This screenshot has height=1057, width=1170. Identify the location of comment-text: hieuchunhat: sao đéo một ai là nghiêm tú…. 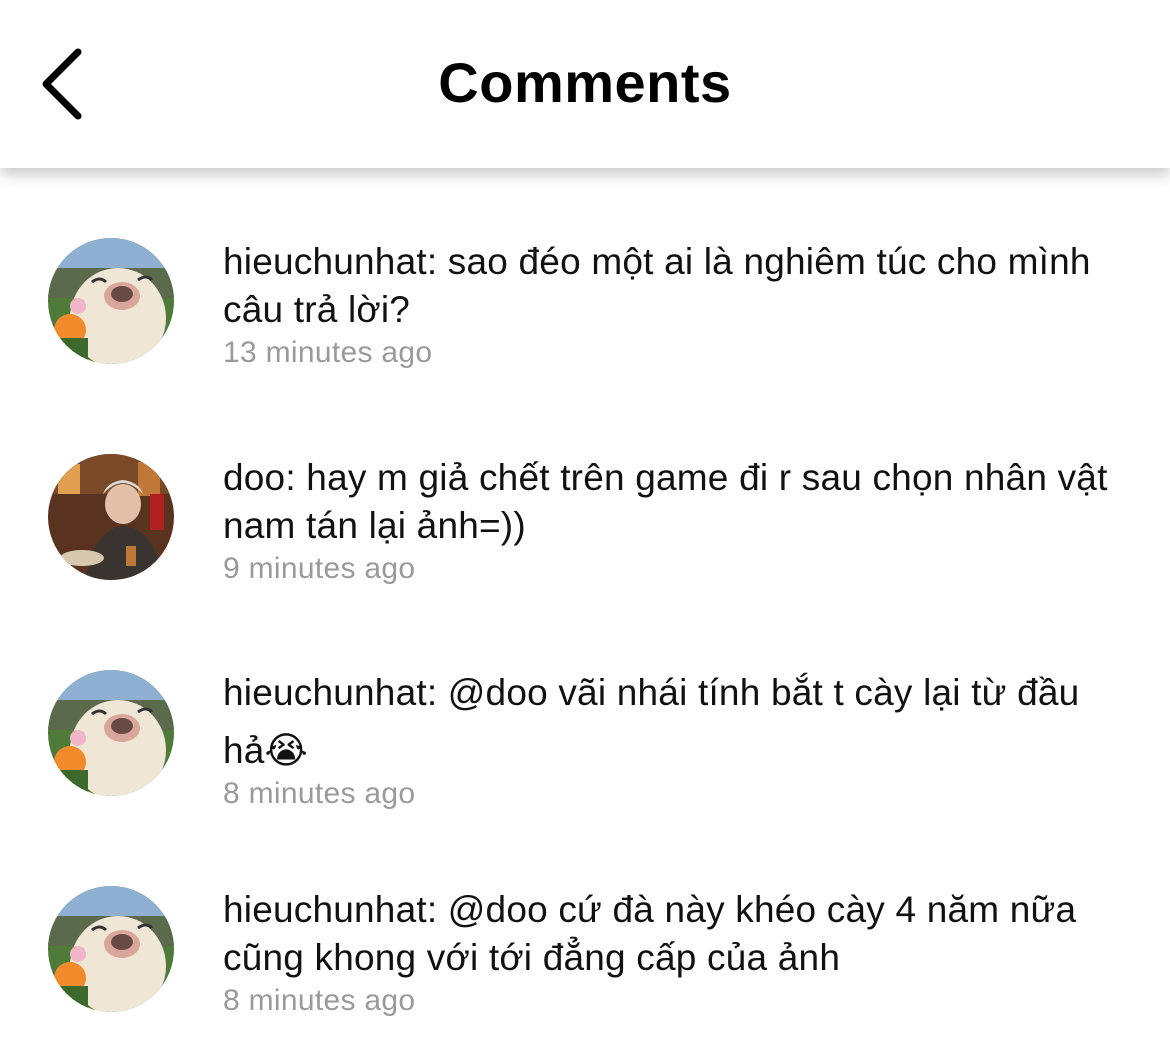
(657, 285).